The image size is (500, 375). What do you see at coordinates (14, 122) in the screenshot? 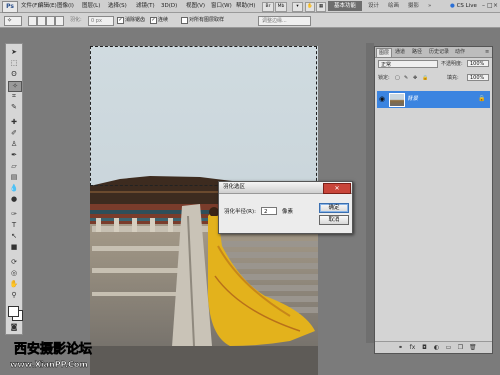
I see `healing-brush-tool-icon: ✚` at bounding box center [14, 122].